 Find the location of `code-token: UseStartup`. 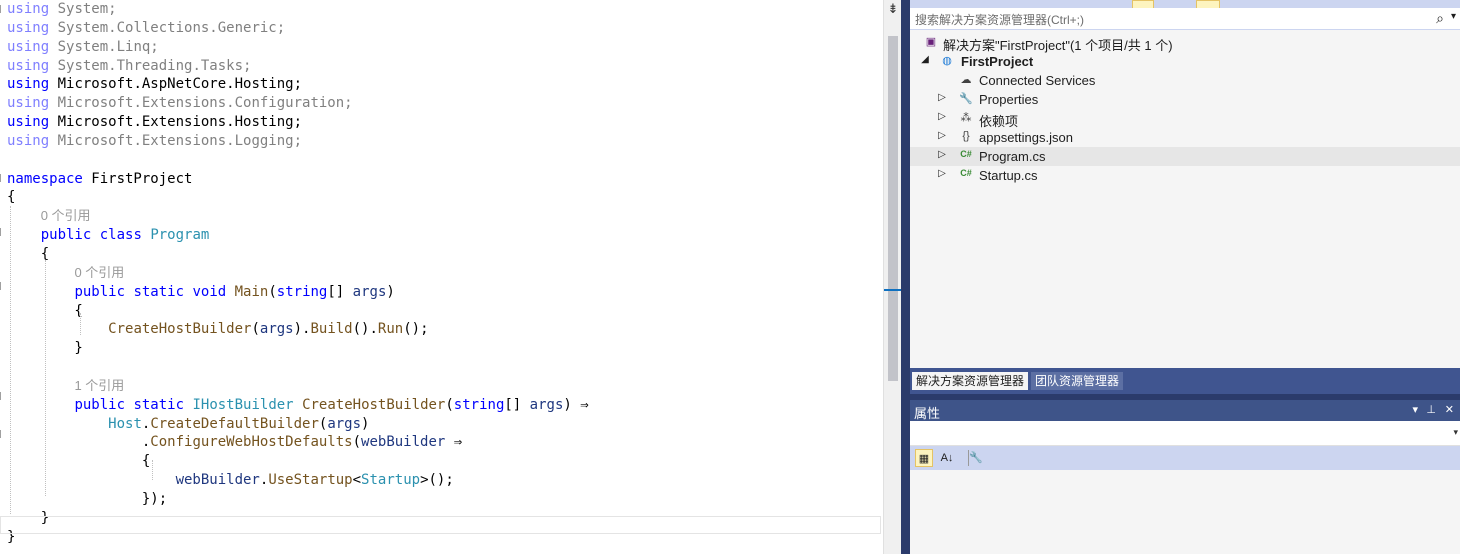

code-token: UseStartup is located at coordinates (310, 480).